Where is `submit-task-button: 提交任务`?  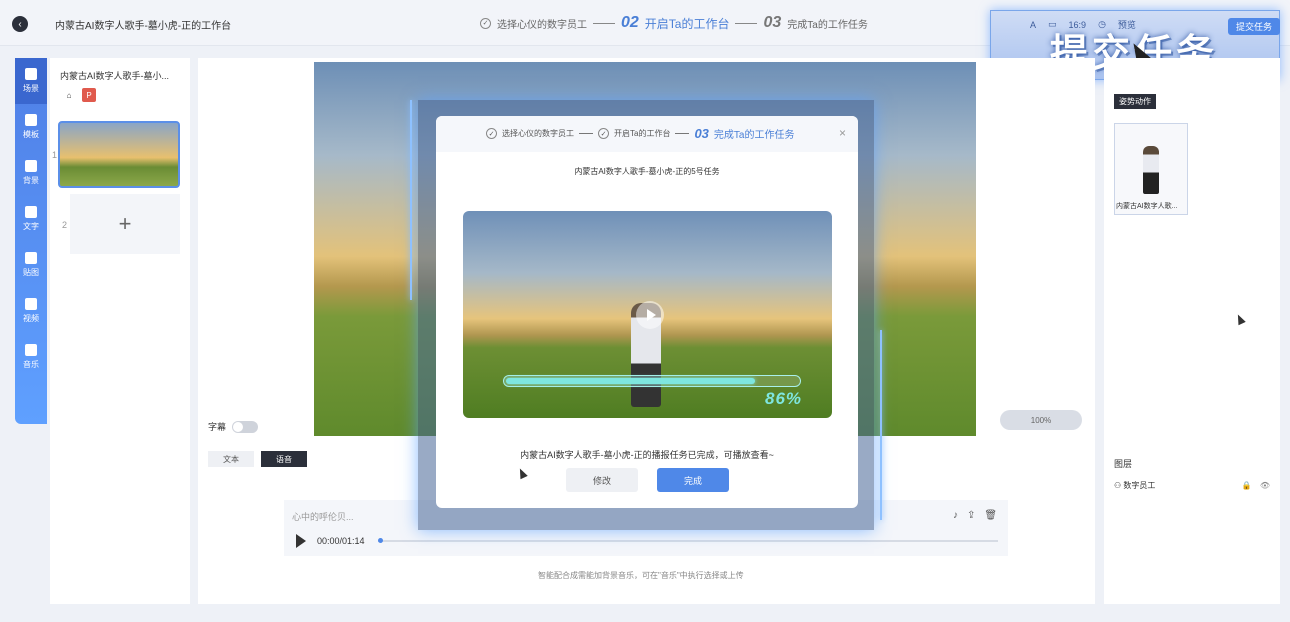 submit-task-button: 提交任务 is located at coordinates (1254, 26).